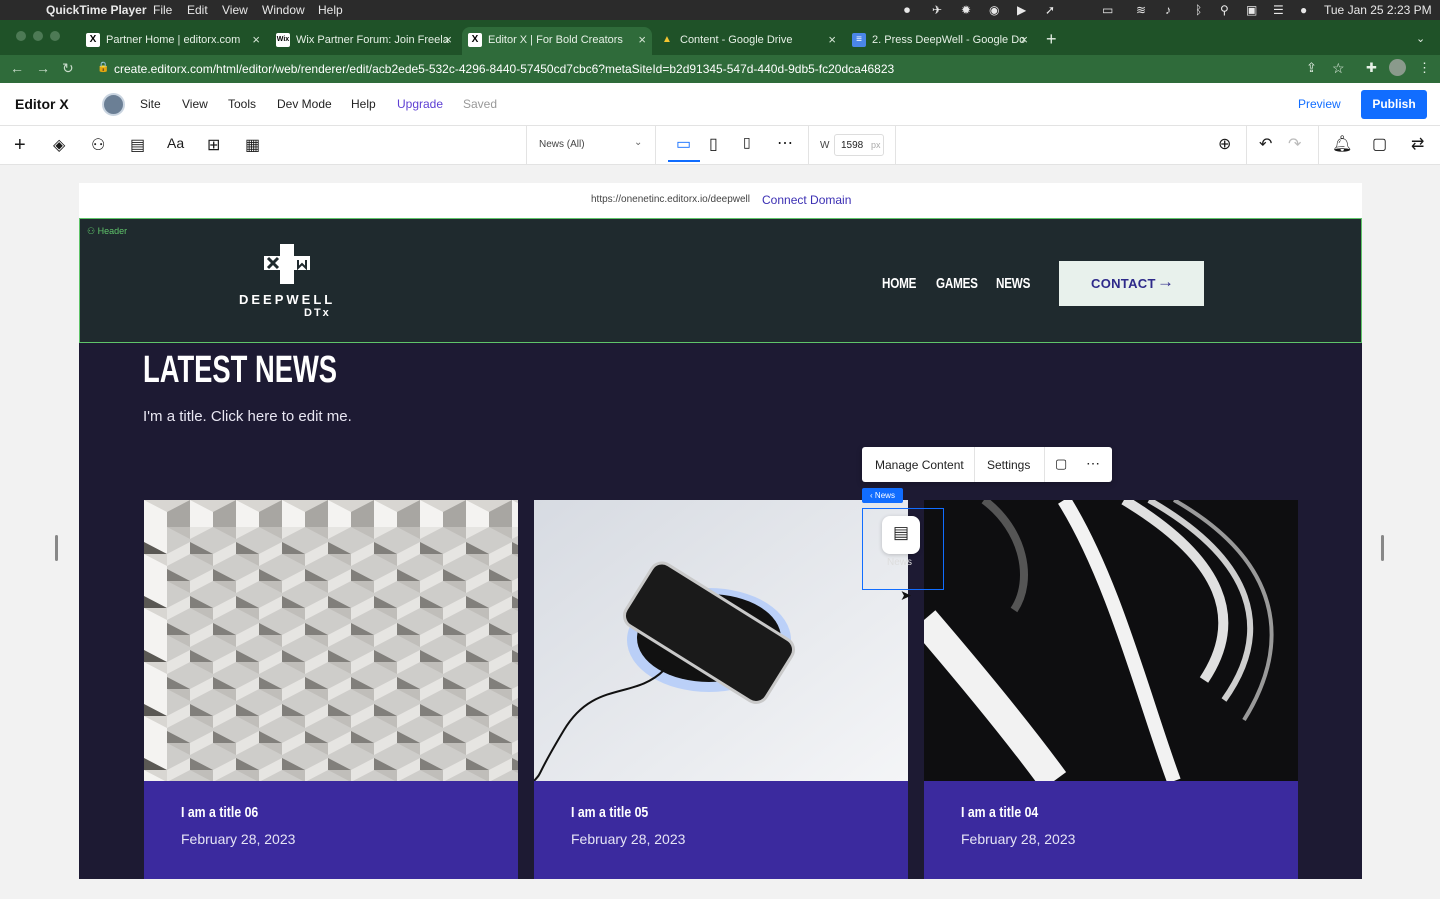 Image resolution: width=1440 pixels, height=899 pixels. Describe the element at coordinates (1378, 10) in the screenshot. I see `clock: Tue Jan 25 2:23 PM` at that location.